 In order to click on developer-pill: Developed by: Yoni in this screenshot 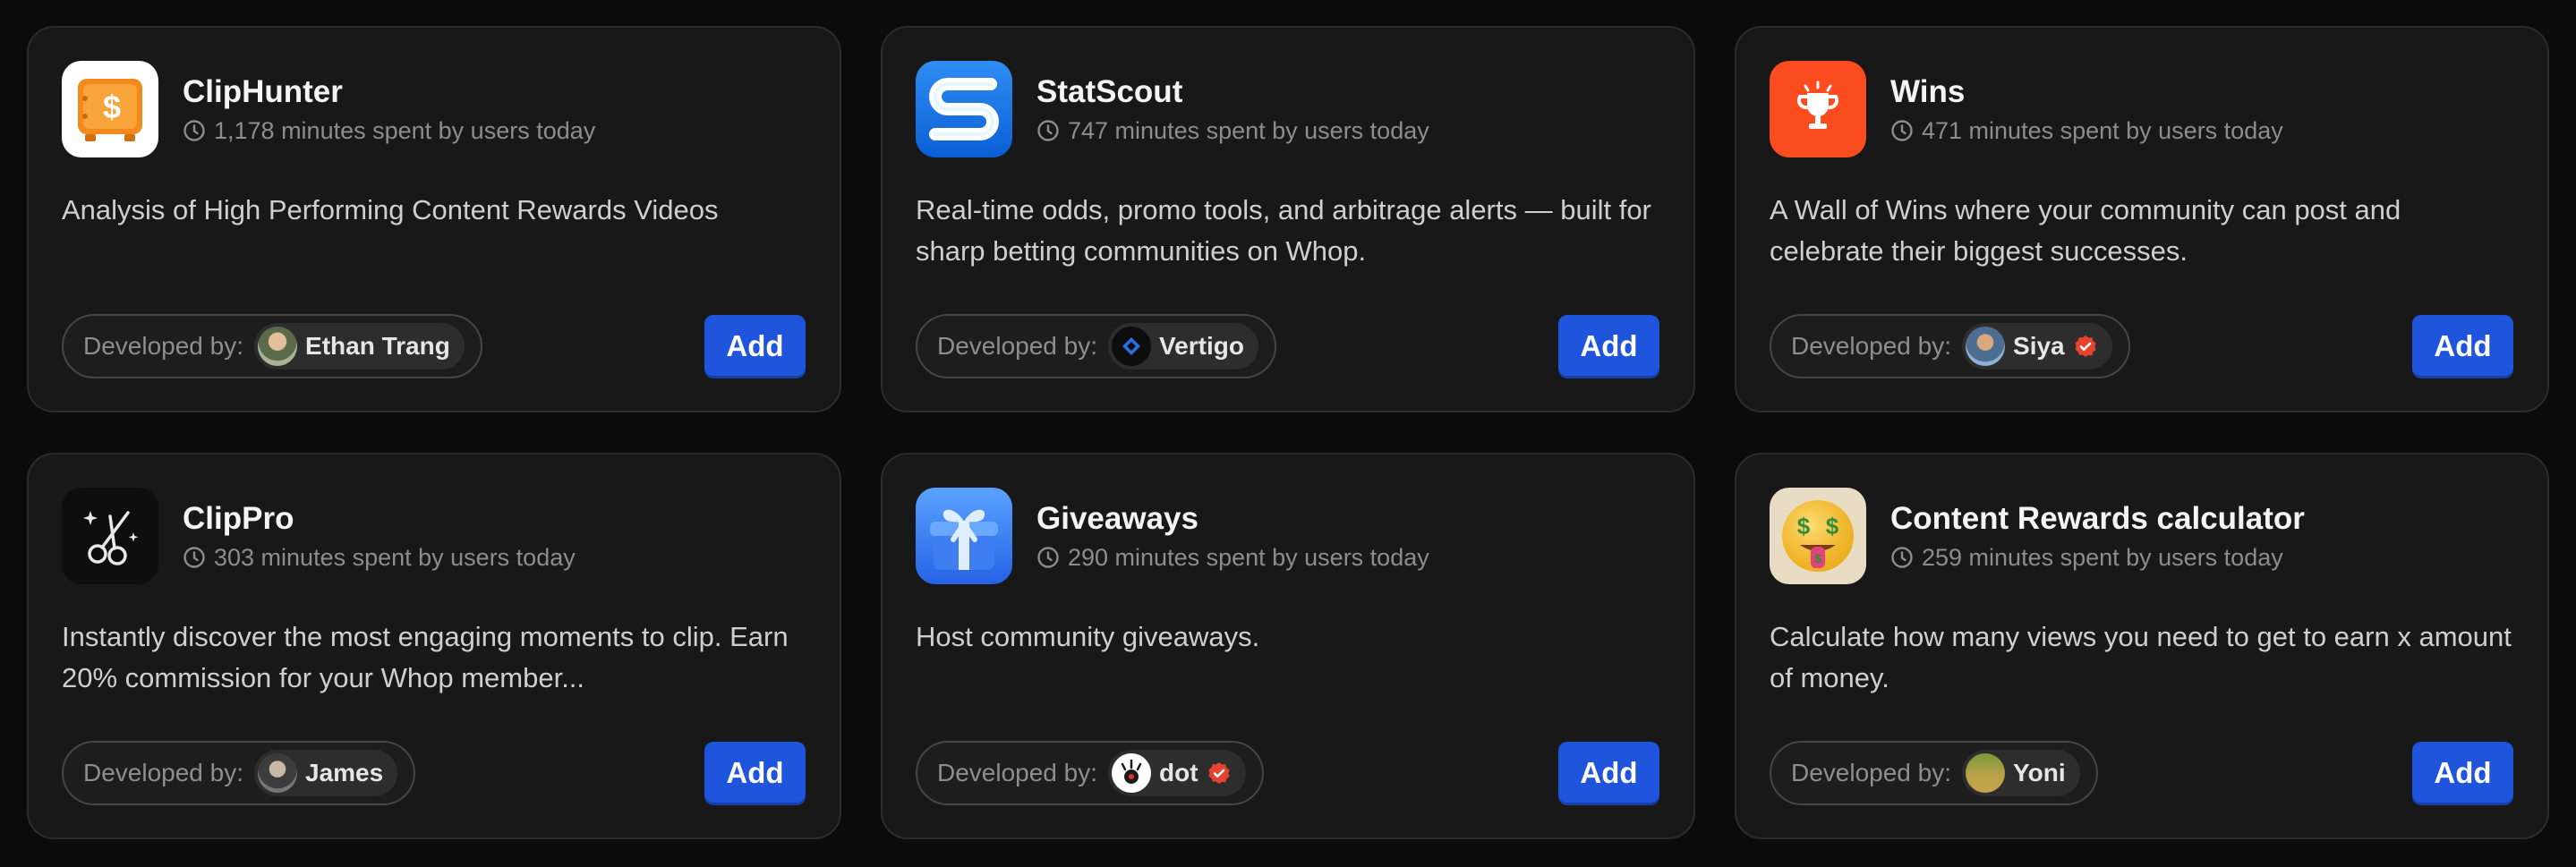, I will do `click(1934, 773)`.